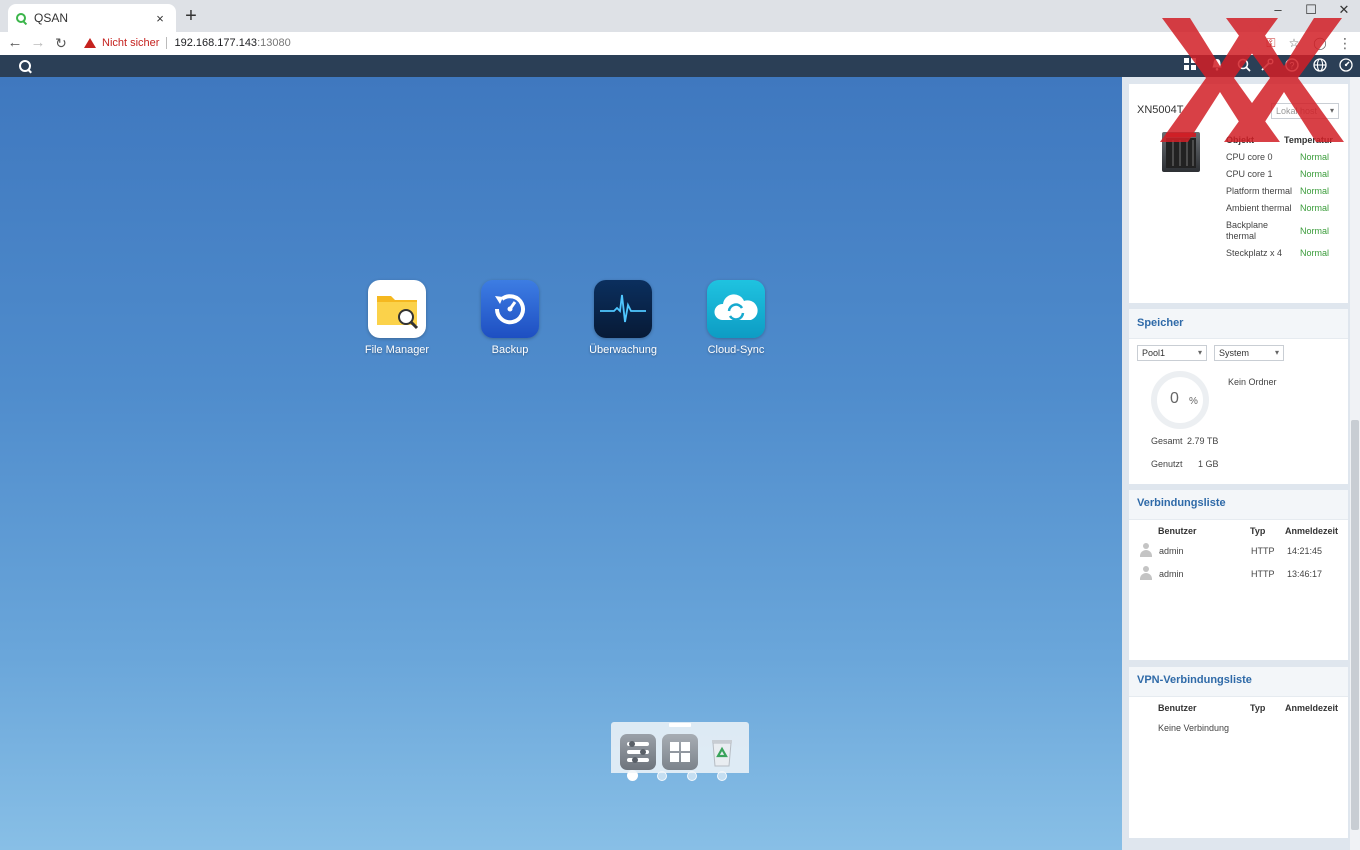 The image size is (1360, 850). What do you see at coordinates (191, 16) in the screenshot?
I see `new-tab-button: +` at bounding box center [191, 16].